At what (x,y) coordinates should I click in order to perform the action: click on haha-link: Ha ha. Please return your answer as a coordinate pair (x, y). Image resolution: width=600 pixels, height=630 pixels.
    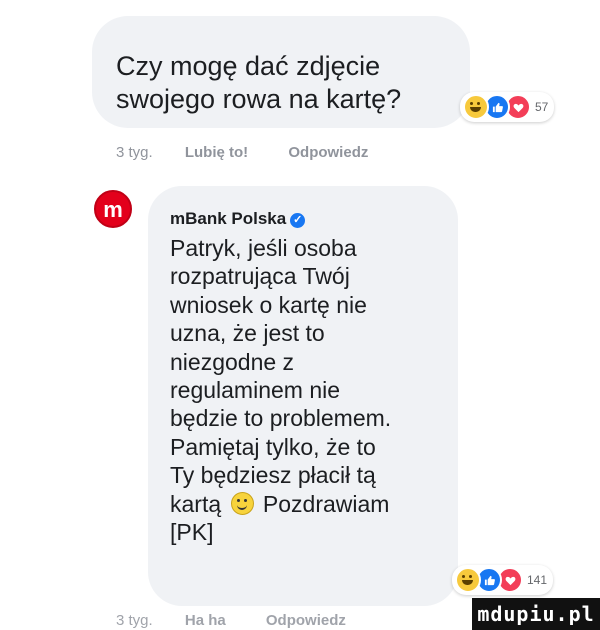
    Looking at the image, I should click on (205, 620).